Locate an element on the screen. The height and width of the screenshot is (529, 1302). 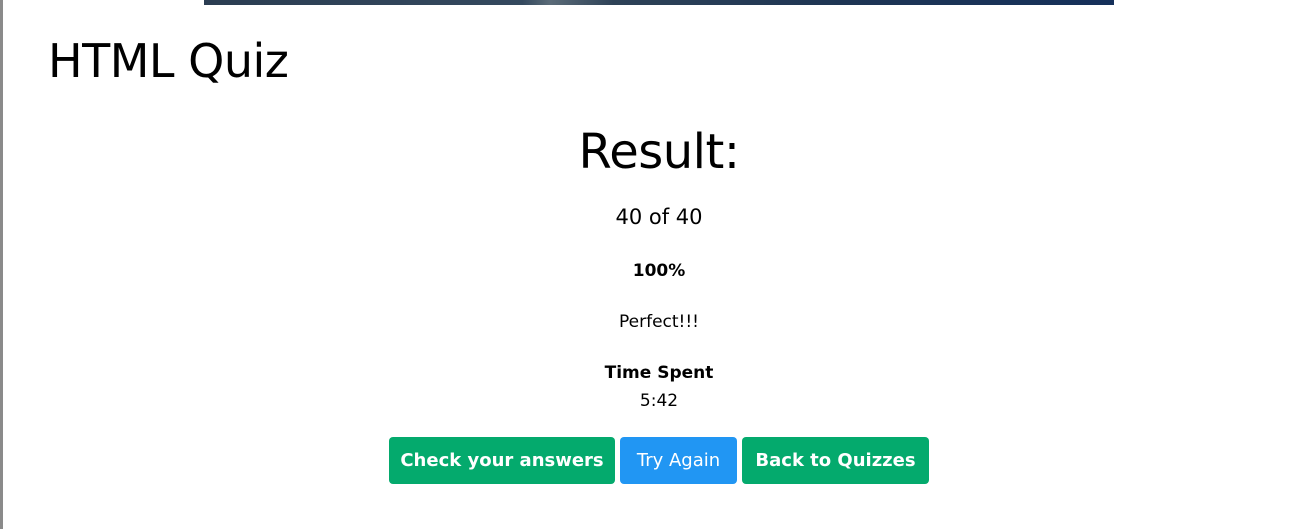
score-text: 40 of 40 is located at coordinates (659, 217).